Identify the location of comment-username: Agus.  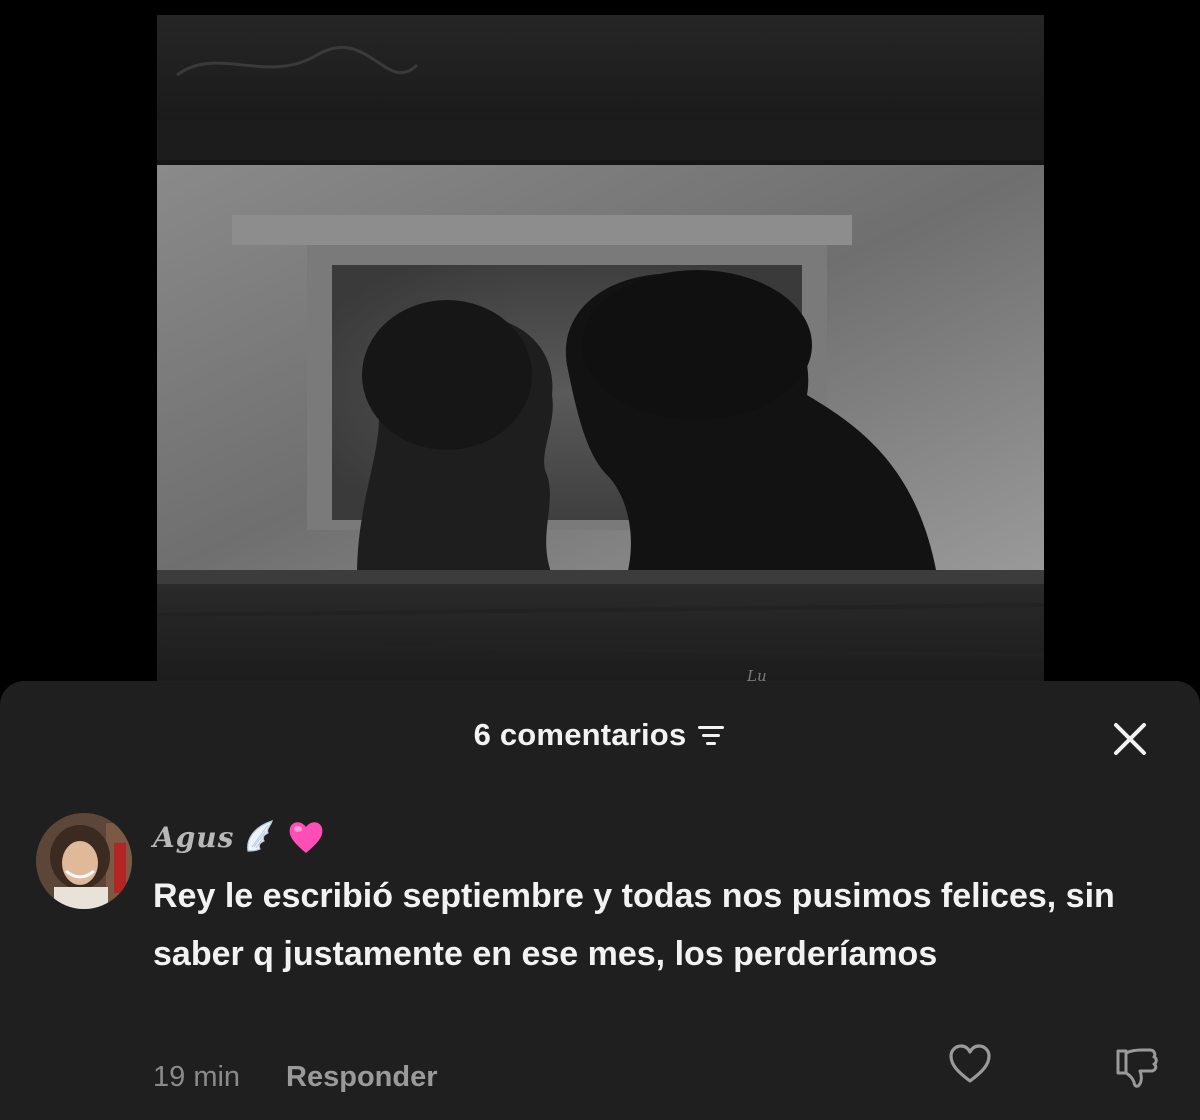
(193, 837).